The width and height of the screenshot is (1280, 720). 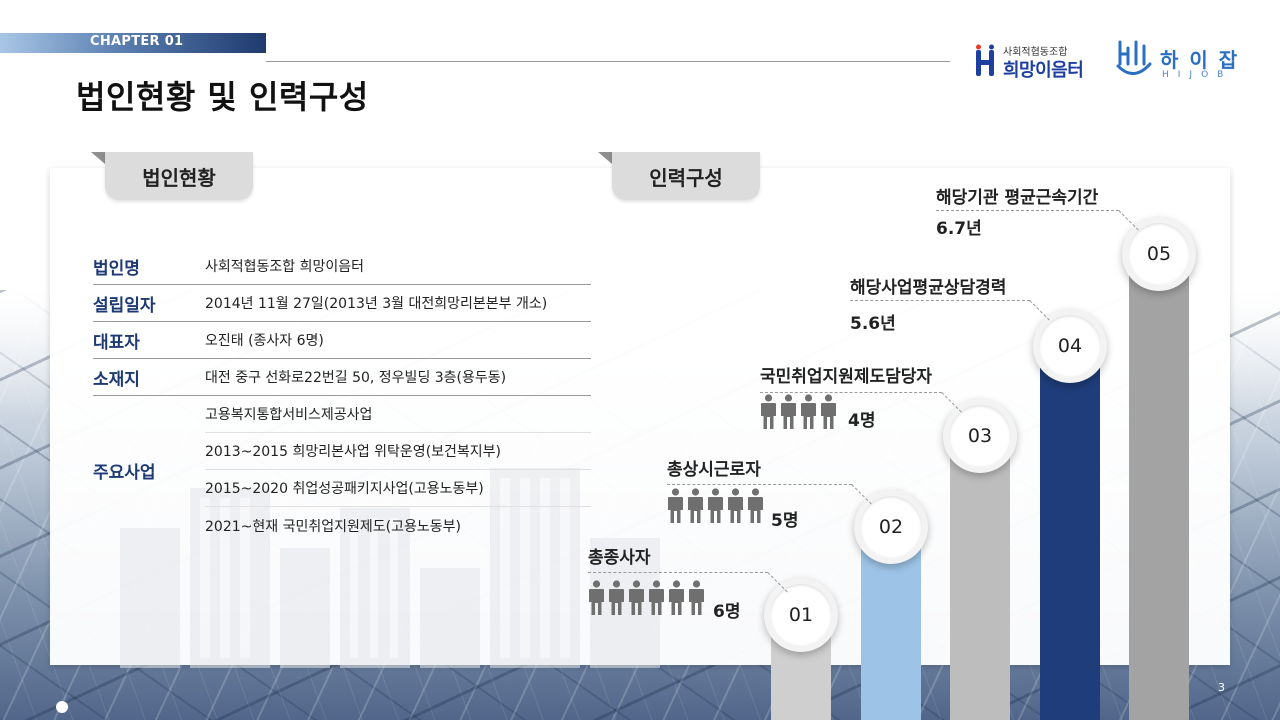 I want to click on step-circle-01: 01, so click(x=801, y=615).